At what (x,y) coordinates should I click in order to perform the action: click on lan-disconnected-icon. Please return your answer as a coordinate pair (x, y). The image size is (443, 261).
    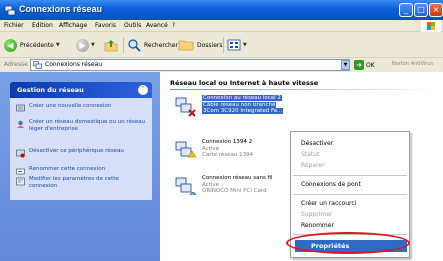
    Looking at the image, I should click on (185, 107).